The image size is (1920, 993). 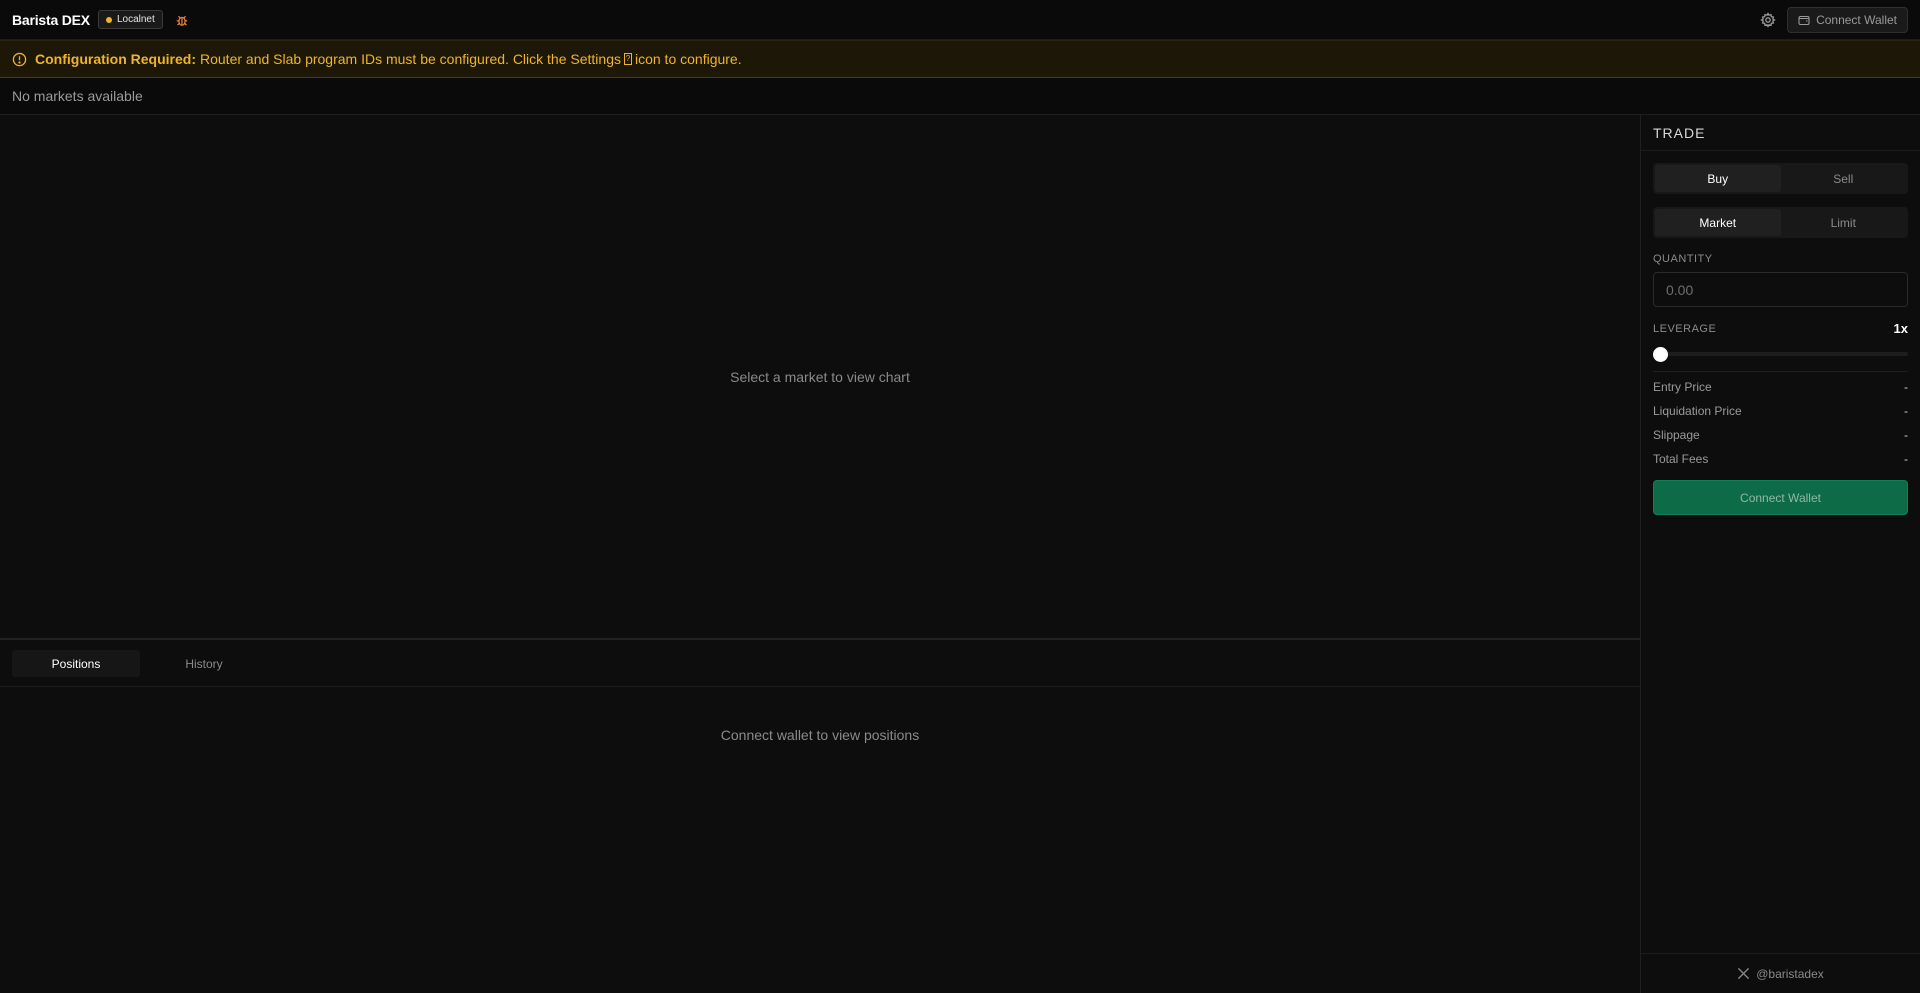 I want to click on header-connect-wallet-label: Connect Wallet, so click(x=1856, y=19).